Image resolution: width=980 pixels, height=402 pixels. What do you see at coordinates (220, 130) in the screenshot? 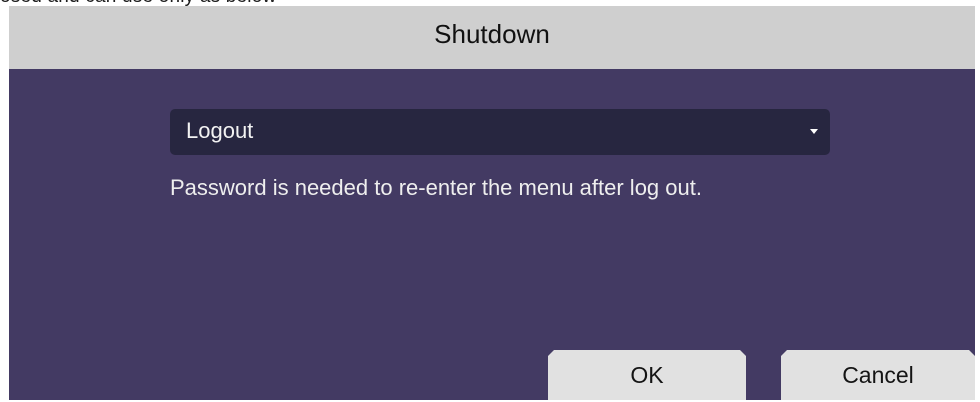
I see `dropdown-selected-value: Logout` at bounding box center [220, 130].